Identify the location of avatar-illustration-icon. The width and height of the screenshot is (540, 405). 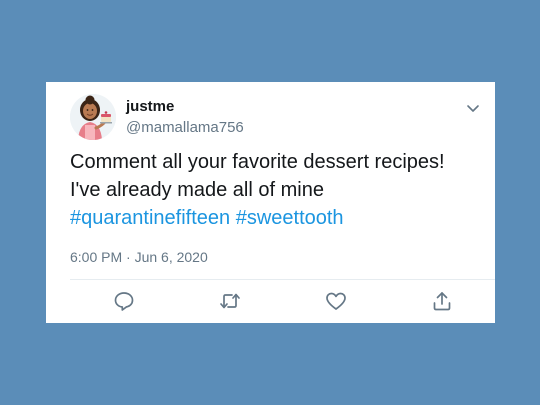
(93, 117).